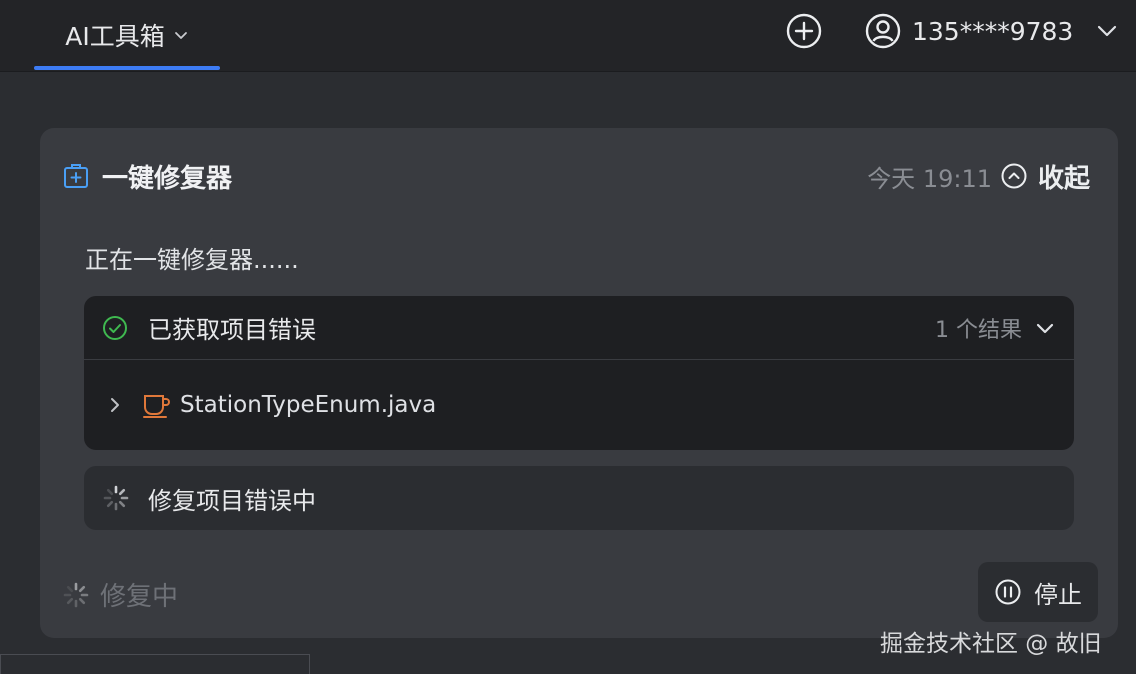  I want to click on watermark: 掘金技术社区 @ 故旧, so click(991, 644).